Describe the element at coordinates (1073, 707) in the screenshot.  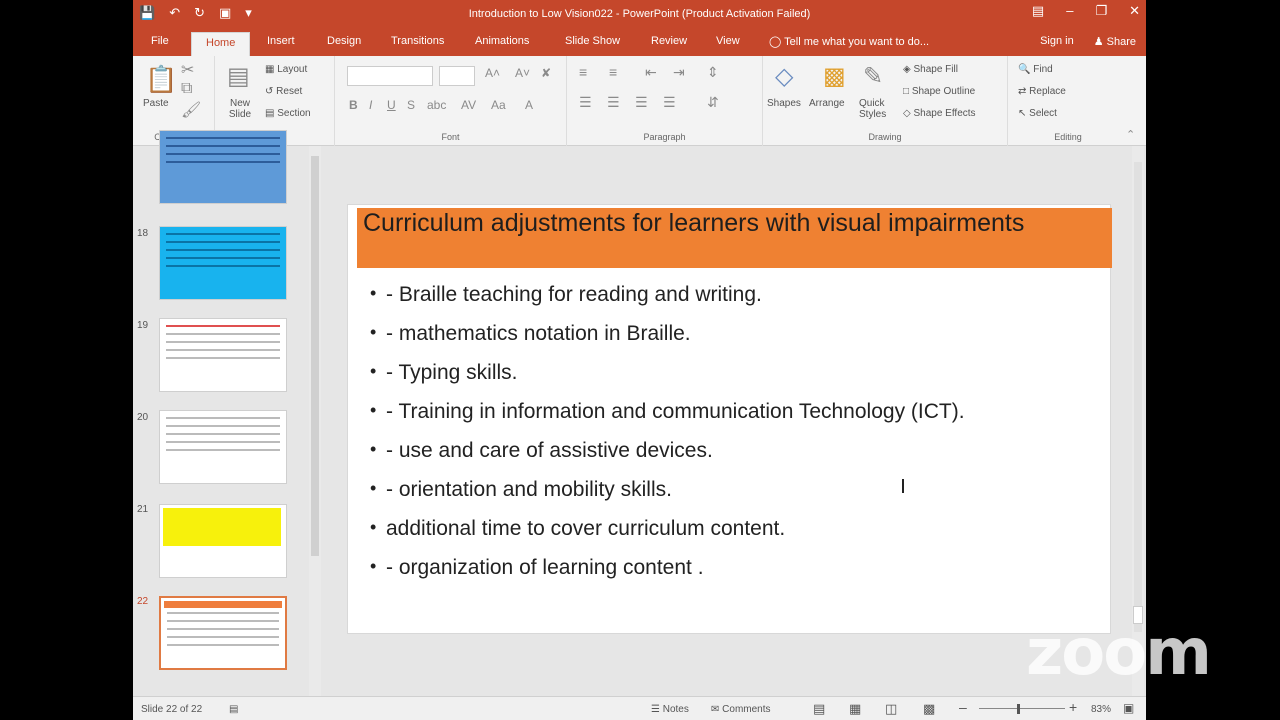
I see `zoom-in-icon: +` at that location.